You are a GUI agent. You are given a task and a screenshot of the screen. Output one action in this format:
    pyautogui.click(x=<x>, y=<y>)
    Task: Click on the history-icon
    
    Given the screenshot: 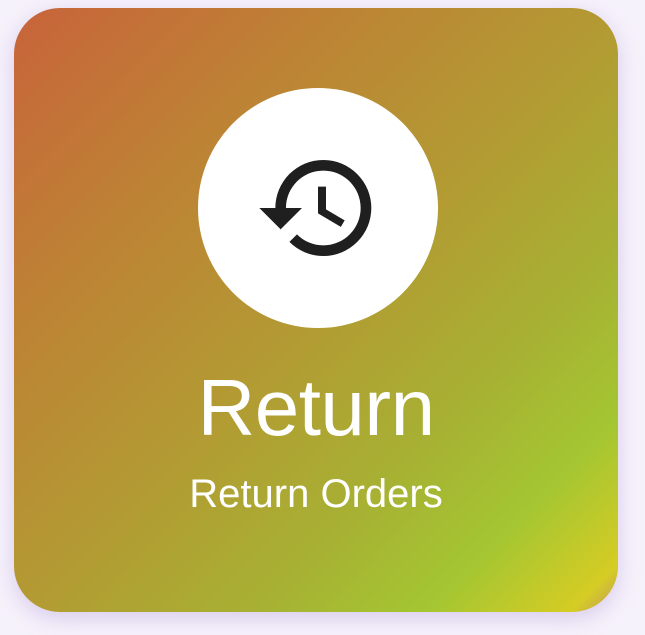 What is the action you would take?
    pyautogui.click(x=315, y=208)
    